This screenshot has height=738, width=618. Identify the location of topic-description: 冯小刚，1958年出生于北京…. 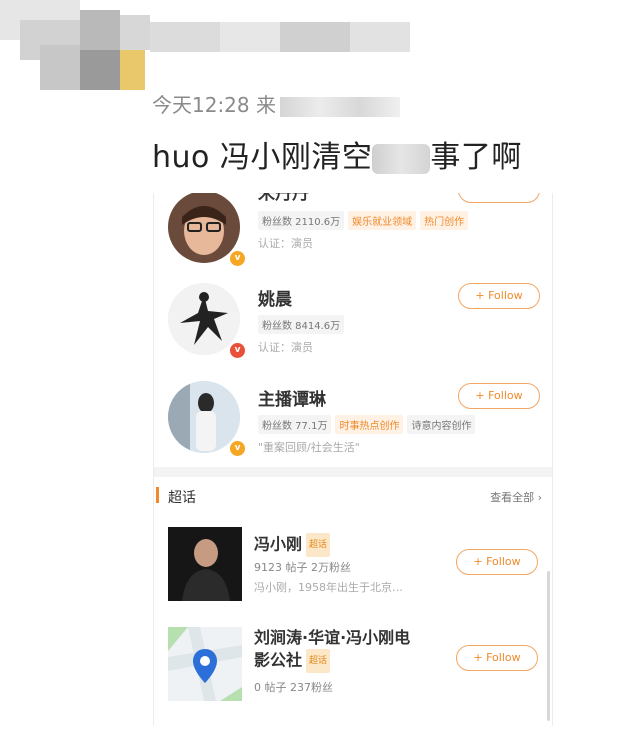
(328, 587).